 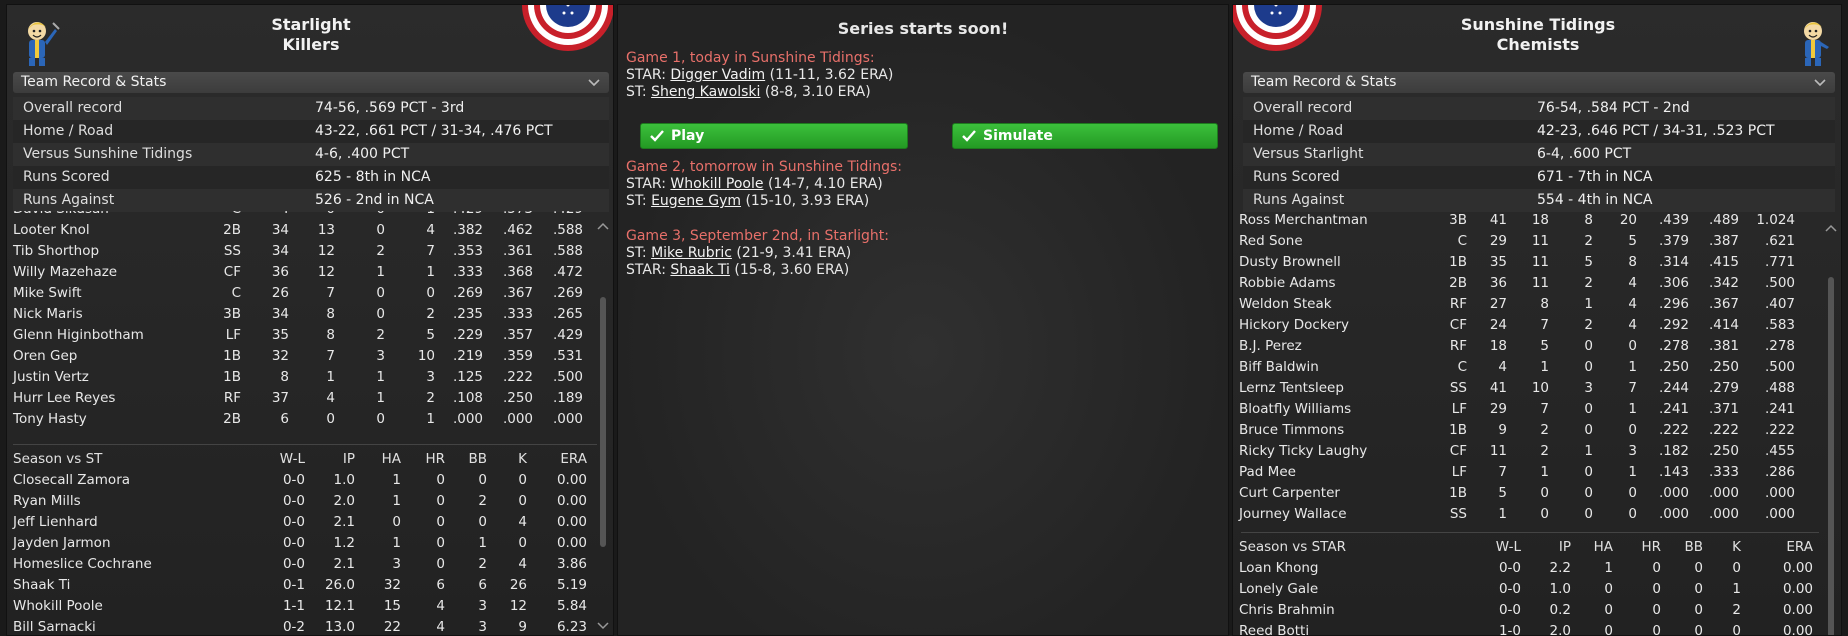 I want to click on stat-wl: 1-1, so click(x=293, y=606).